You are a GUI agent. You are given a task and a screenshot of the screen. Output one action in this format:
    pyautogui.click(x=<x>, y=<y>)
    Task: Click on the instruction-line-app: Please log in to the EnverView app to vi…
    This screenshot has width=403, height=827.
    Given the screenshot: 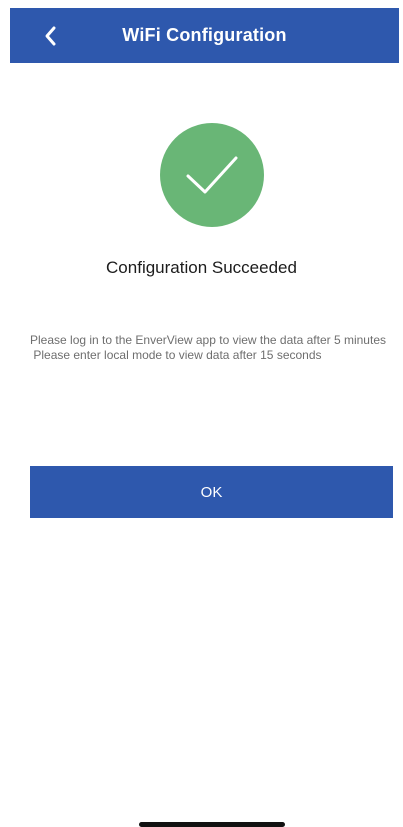 What is the action you would take?
    pyautogui.click(x=208, y=340)
    